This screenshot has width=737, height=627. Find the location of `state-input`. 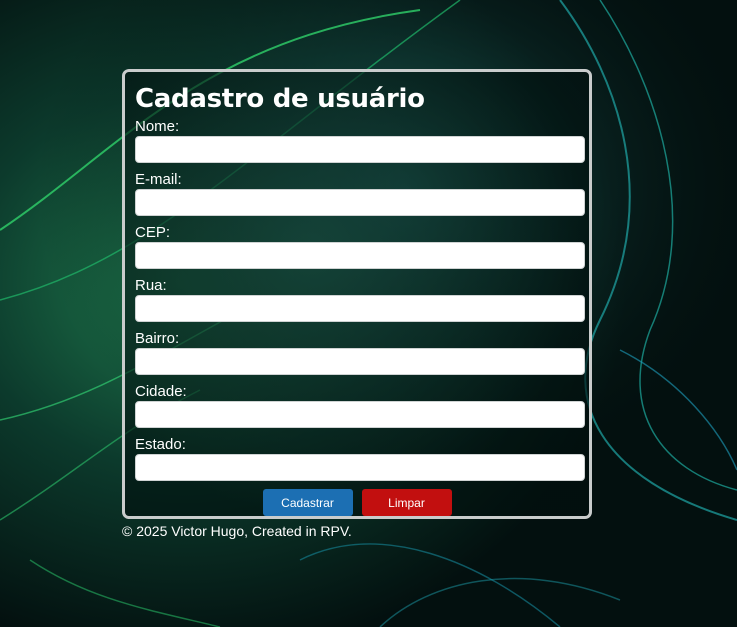

state-input is located at coordinates (360, 467).